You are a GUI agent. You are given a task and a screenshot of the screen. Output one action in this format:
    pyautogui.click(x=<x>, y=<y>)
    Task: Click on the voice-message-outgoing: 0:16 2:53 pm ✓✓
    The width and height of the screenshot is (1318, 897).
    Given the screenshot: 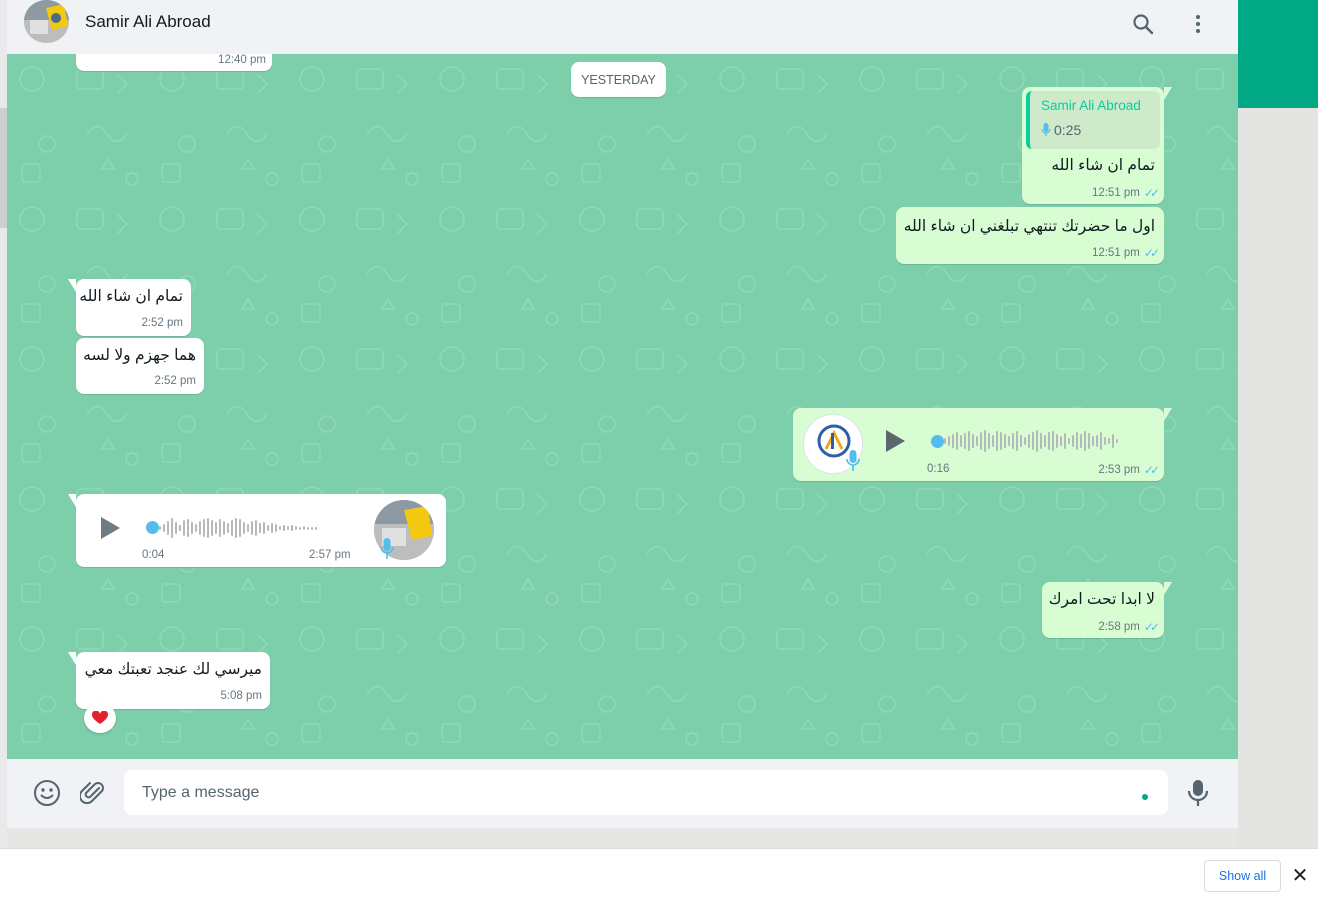 What is the action you would take?
    pyautogui.click(x=982, y=444)
    